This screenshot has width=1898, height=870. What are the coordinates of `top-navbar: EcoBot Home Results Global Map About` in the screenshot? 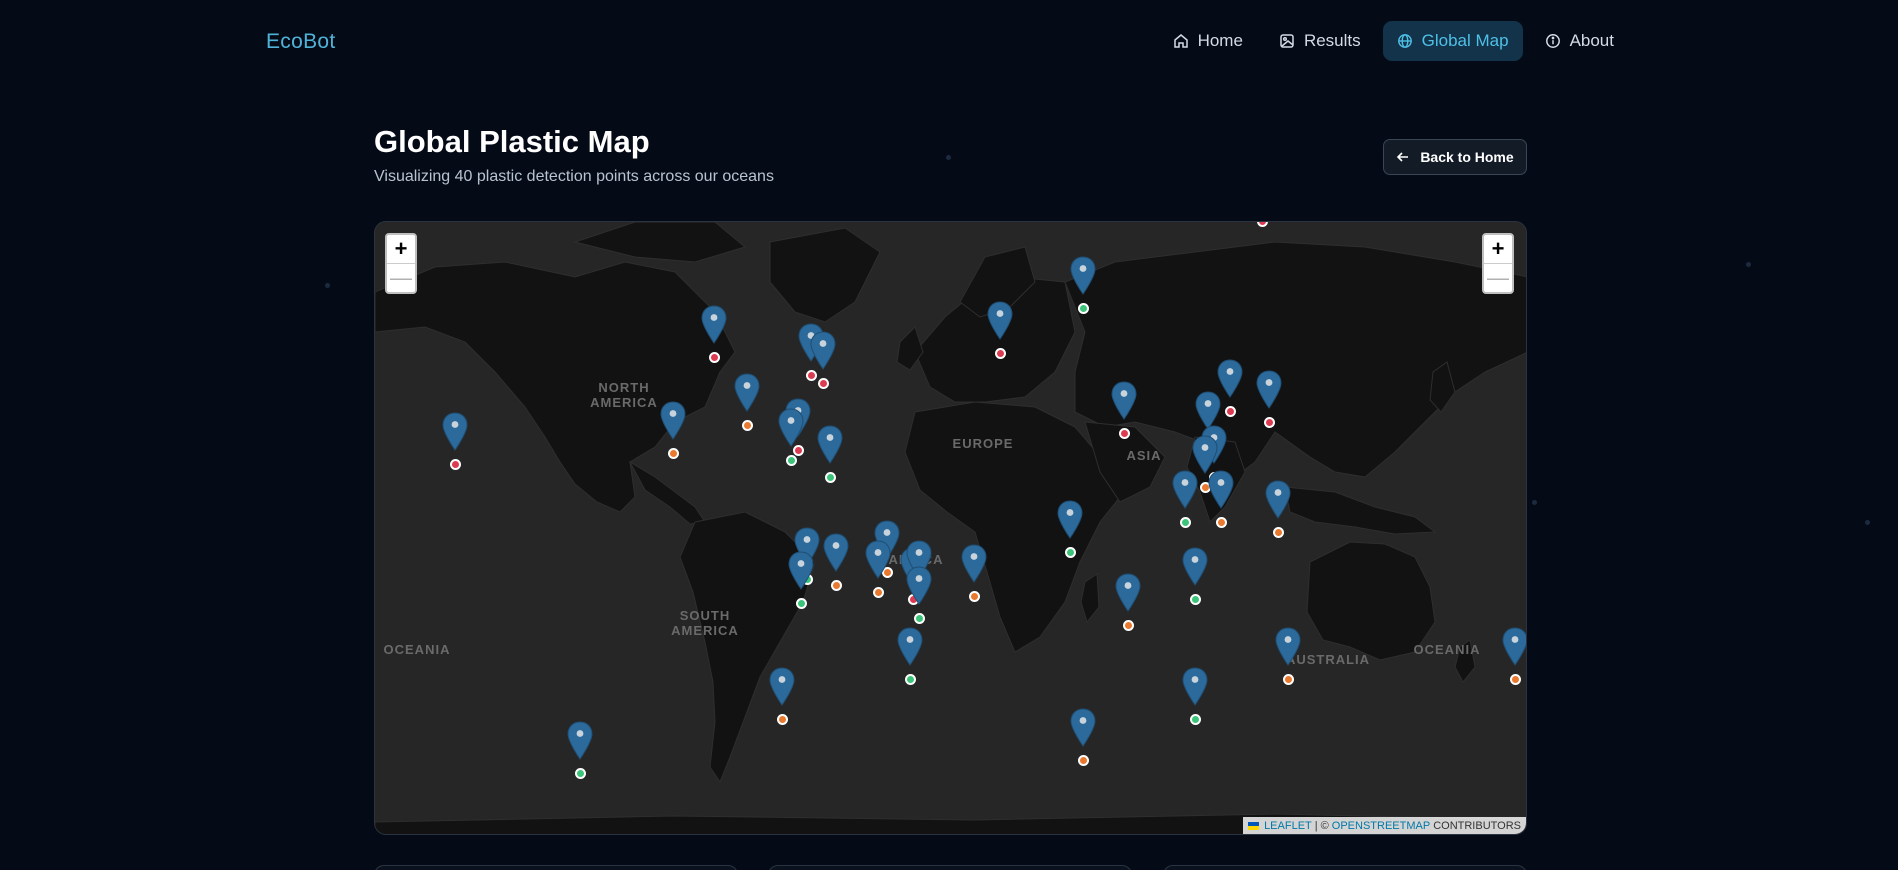 It's located at (949, 41).